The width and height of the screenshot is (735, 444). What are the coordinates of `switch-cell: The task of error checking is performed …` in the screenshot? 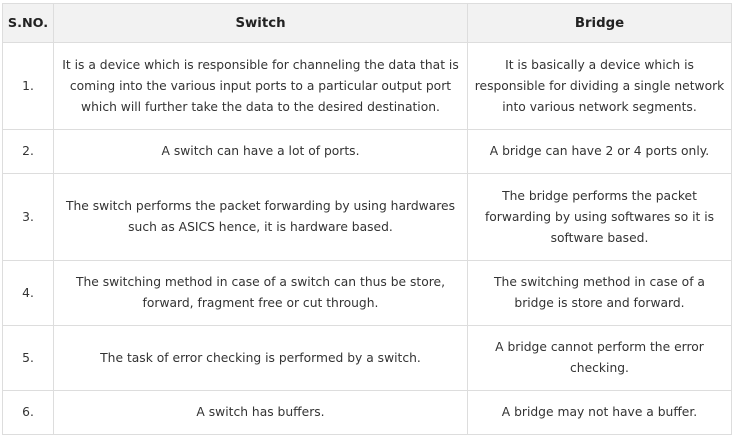 It's located at (260, 358).